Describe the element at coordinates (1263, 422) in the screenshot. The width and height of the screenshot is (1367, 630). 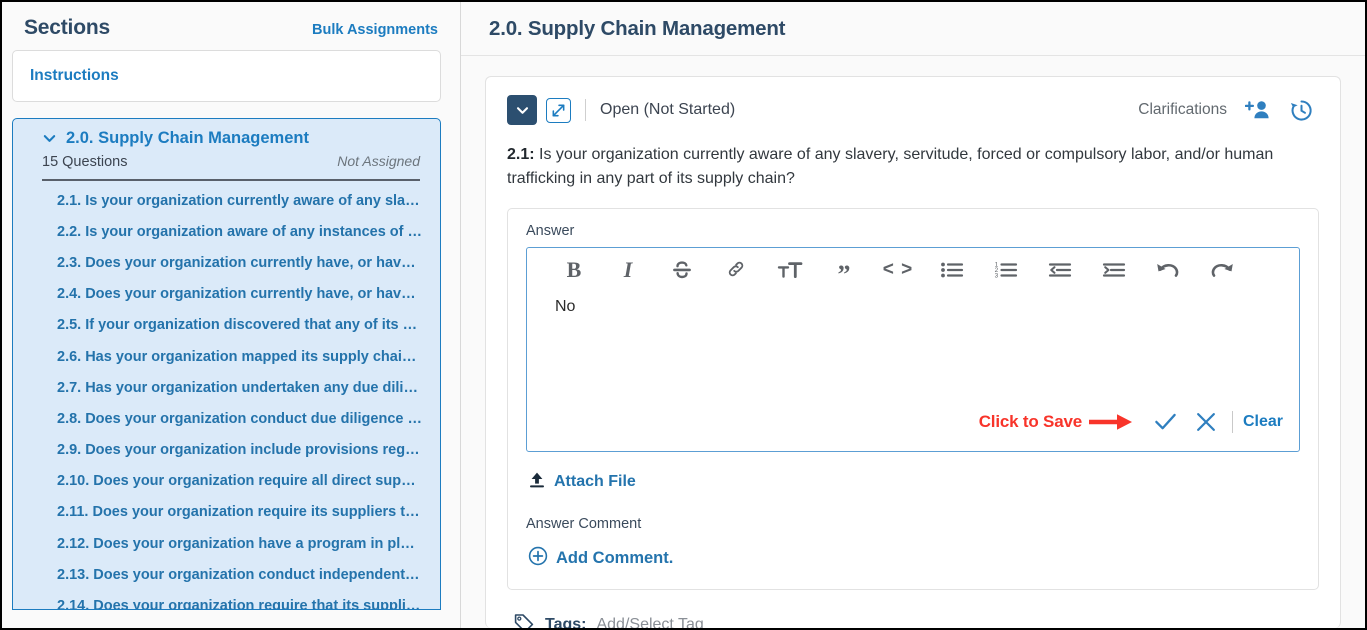
I see `clear-button: Clear` at that location.